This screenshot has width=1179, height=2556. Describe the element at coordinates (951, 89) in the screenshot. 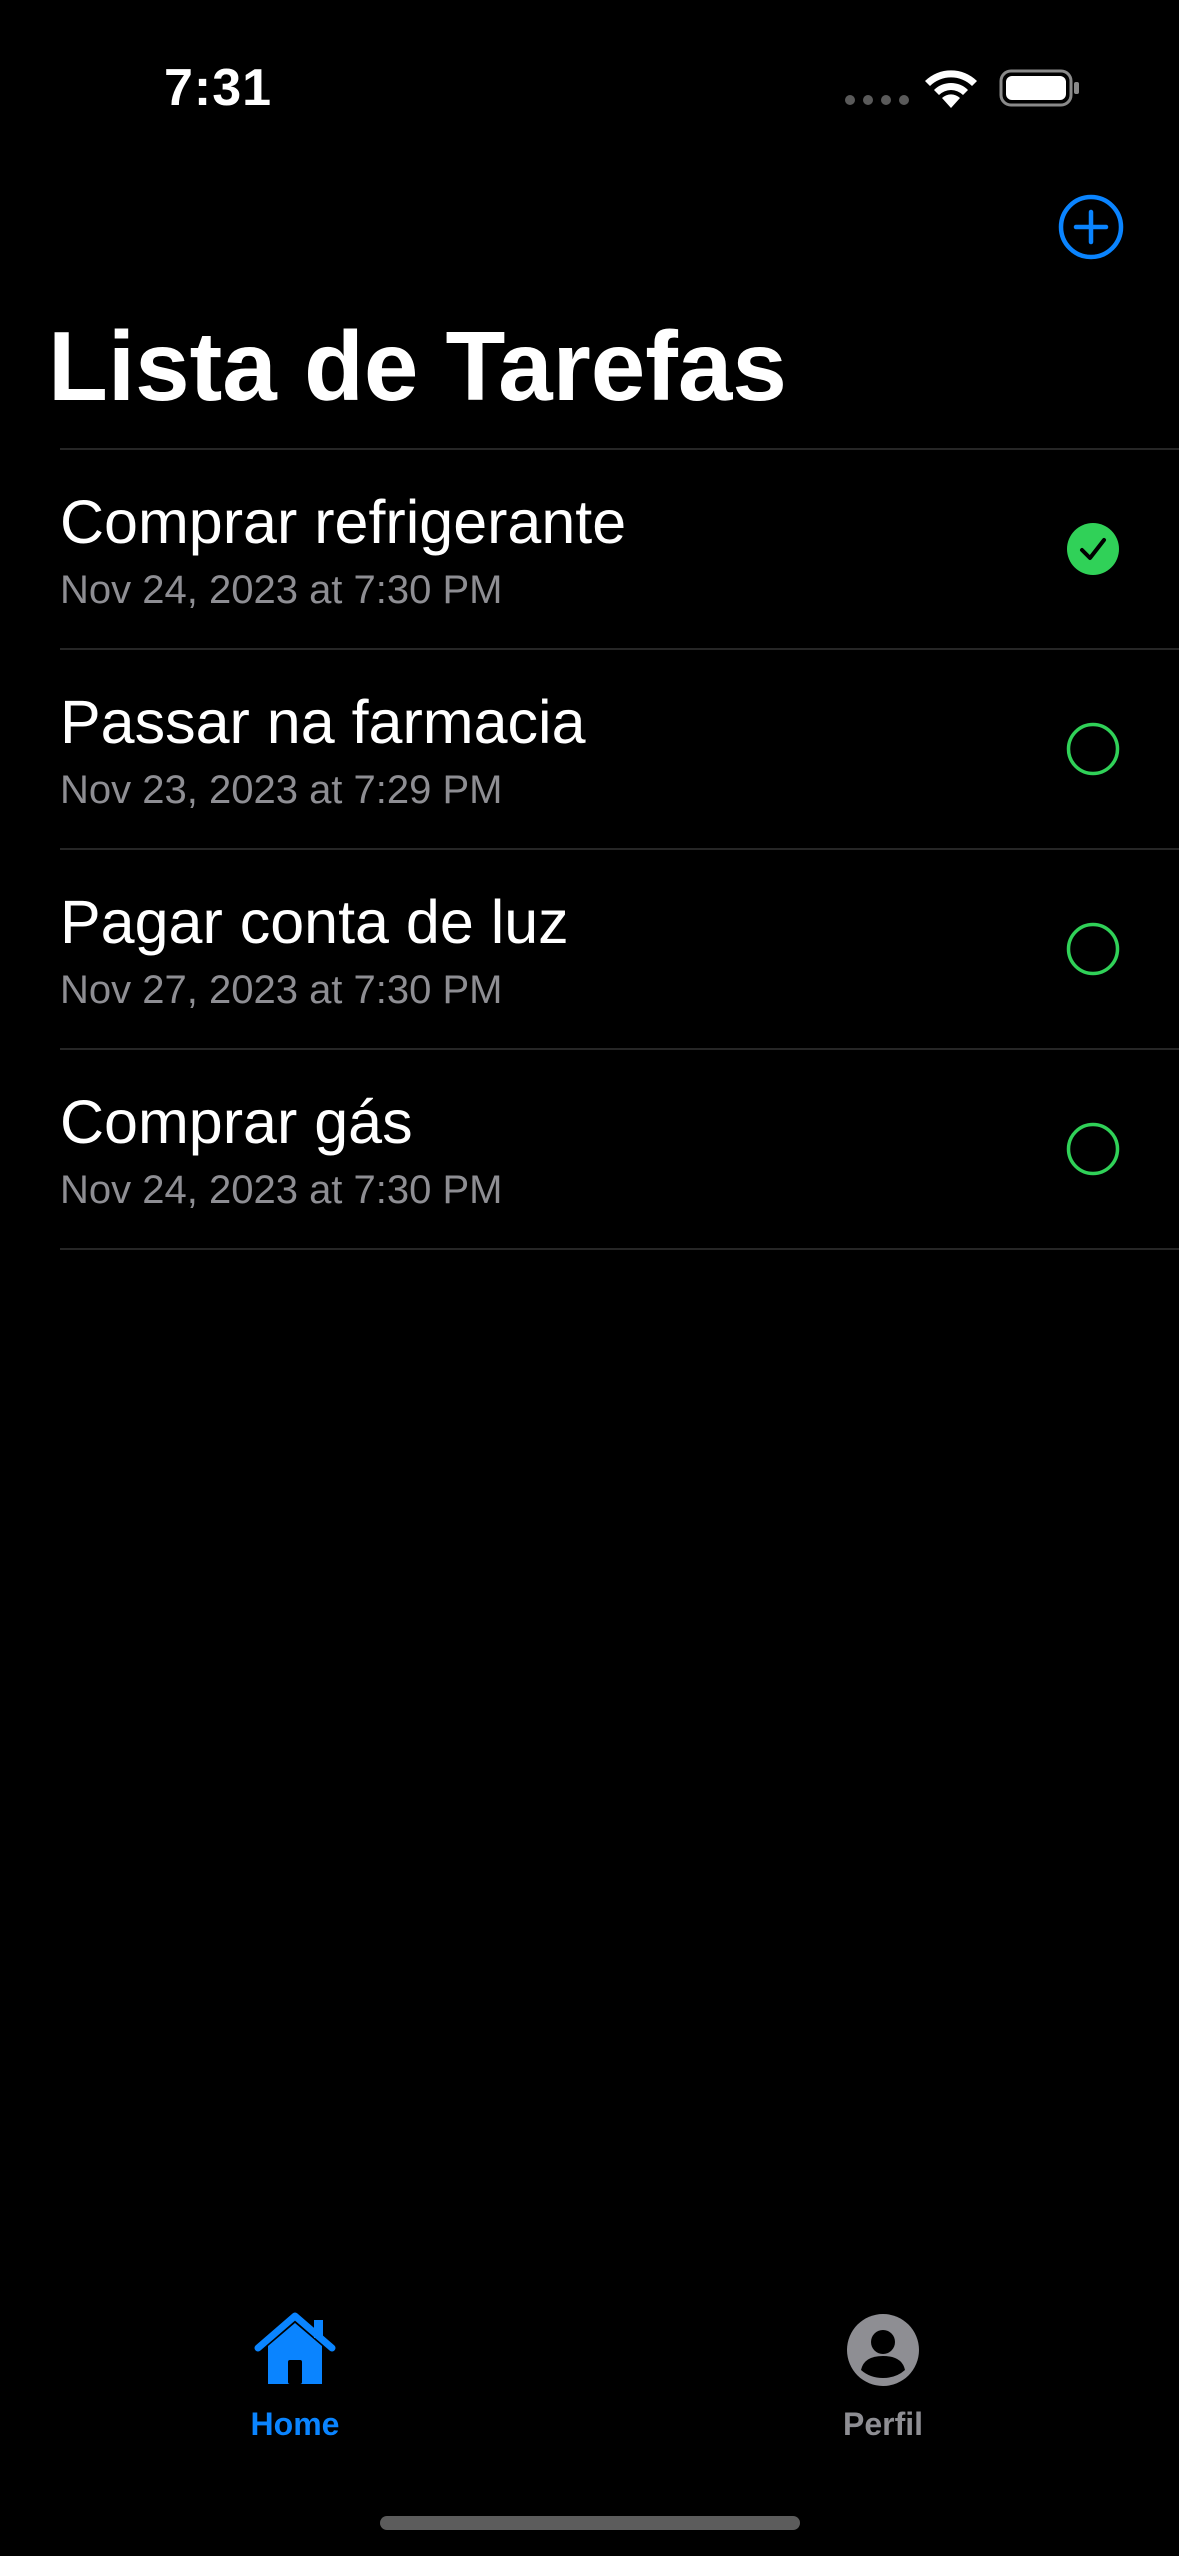

I see `wifi-icon` at that location.